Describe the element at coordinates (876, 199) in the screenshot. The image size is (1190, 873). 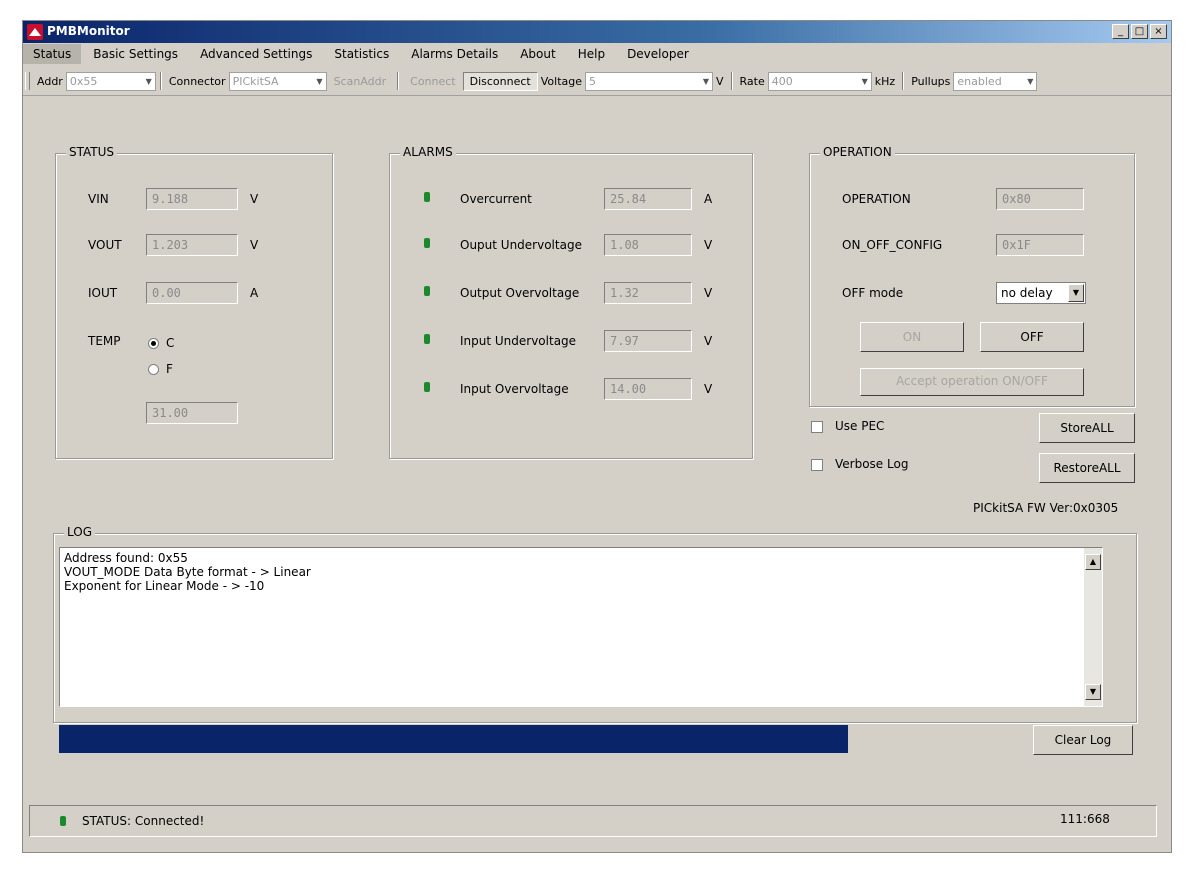
I see `operation-label: OPERATION` at that location.